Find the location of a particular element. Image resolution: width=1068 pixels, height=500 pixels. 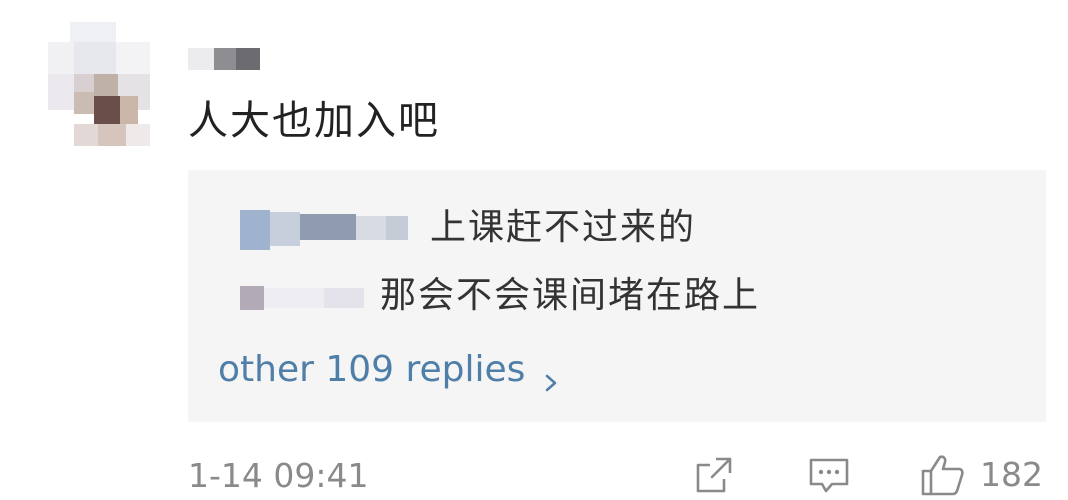

comment-button is located at coordinates (829, 475).